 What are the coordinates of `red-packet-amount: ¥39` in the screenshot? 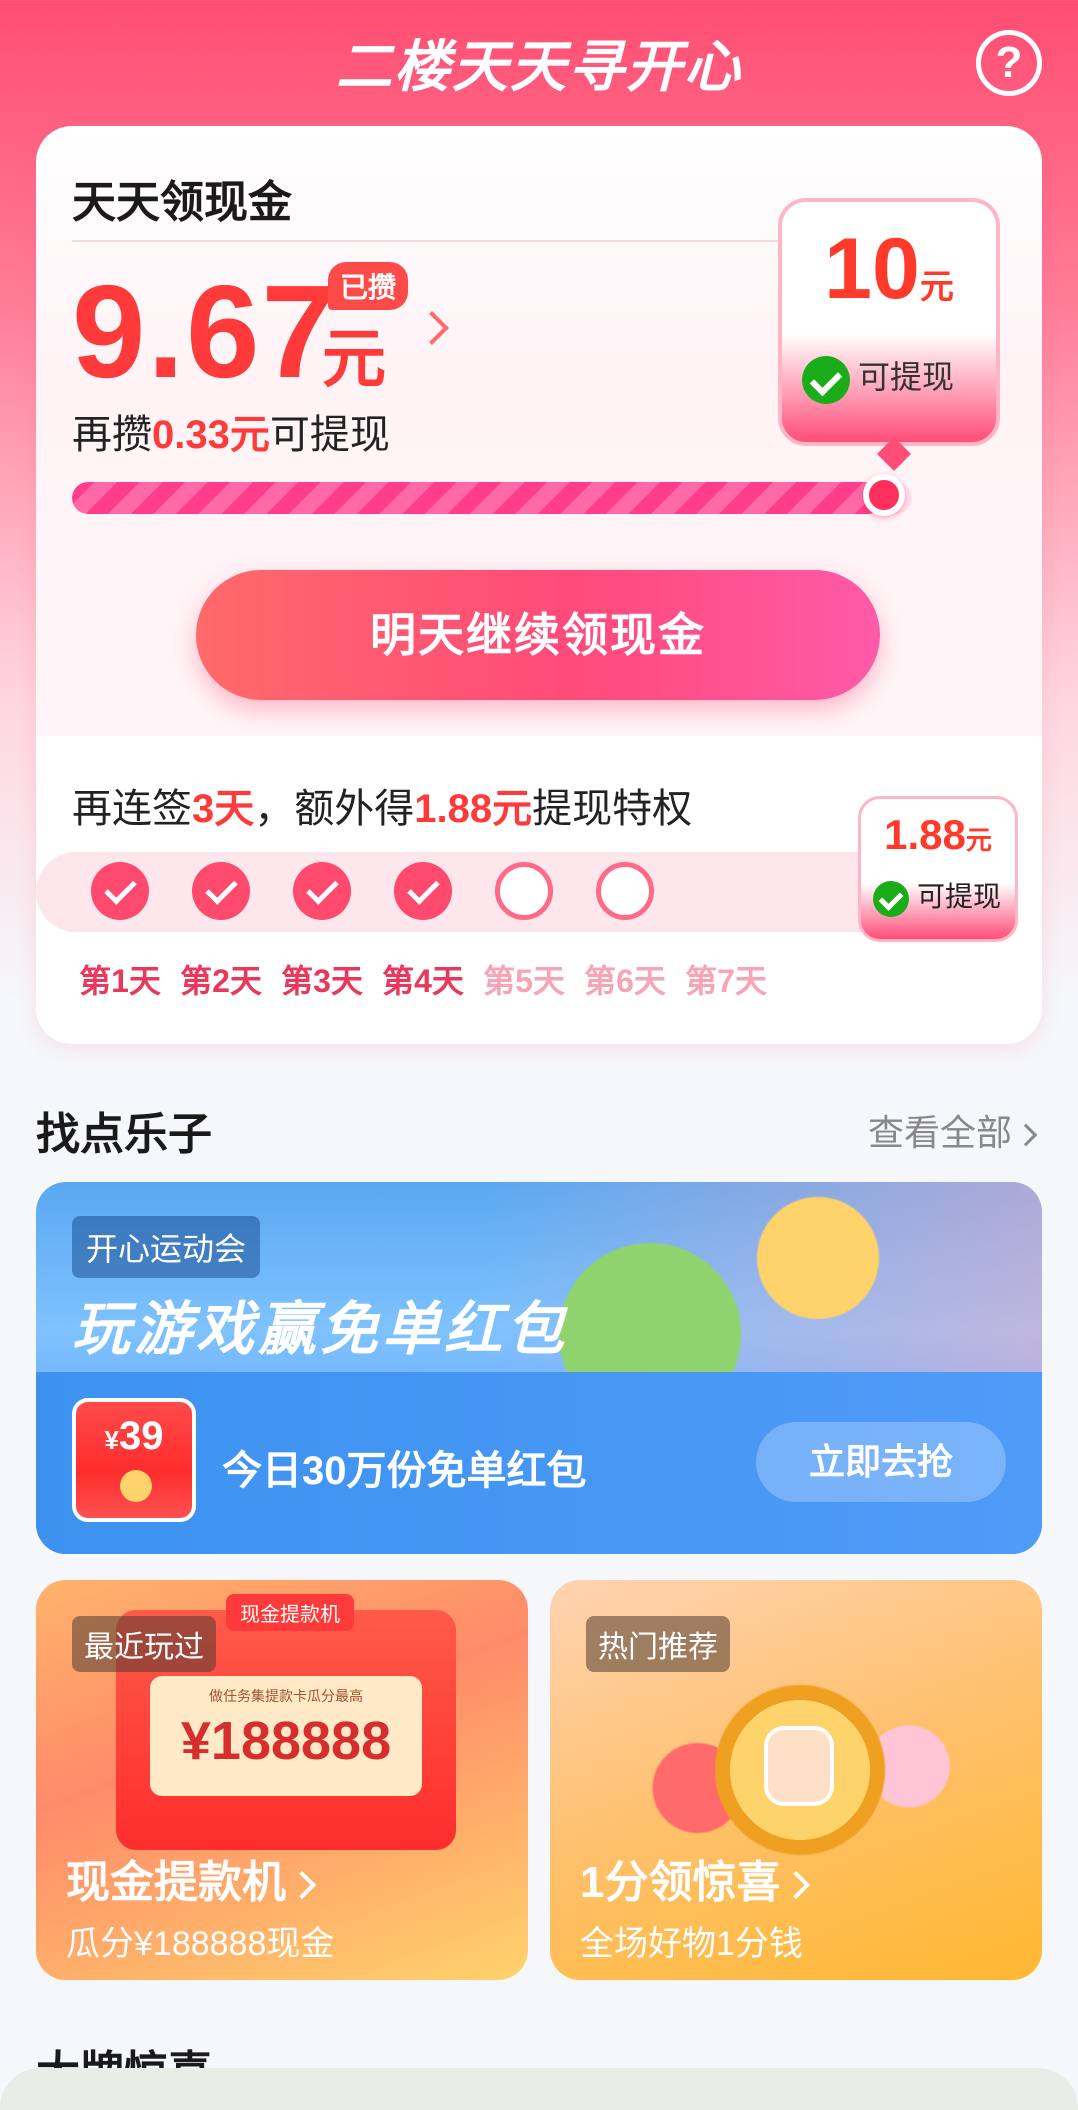 It's located at (134, 1436).